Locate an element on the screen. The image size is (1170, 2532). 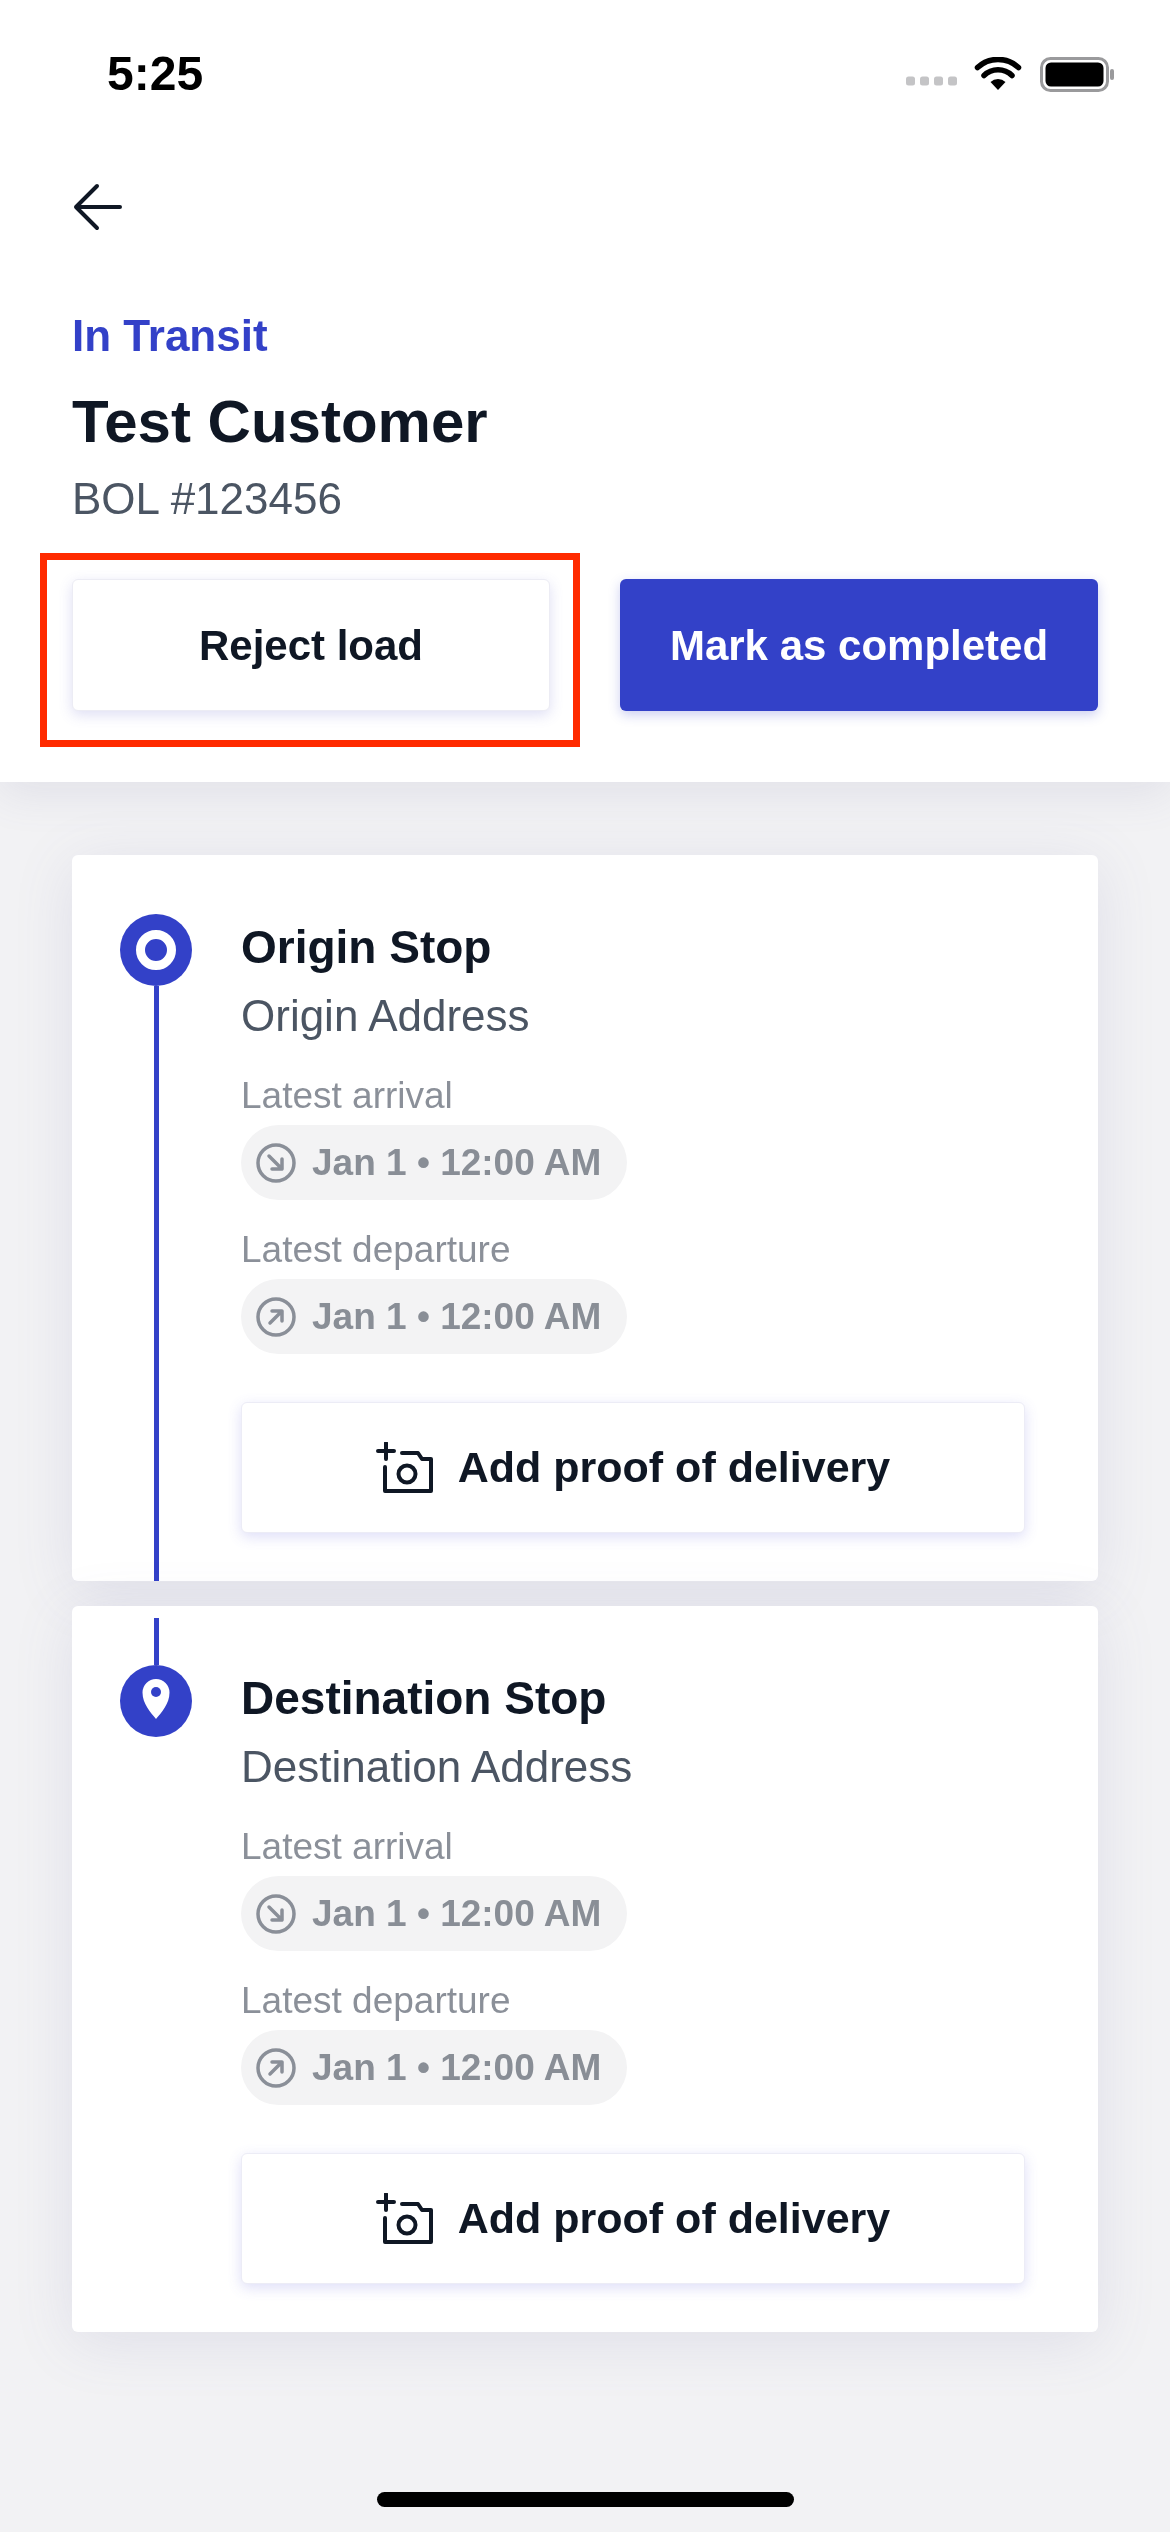
back-button is located at coordinates (97, 207).